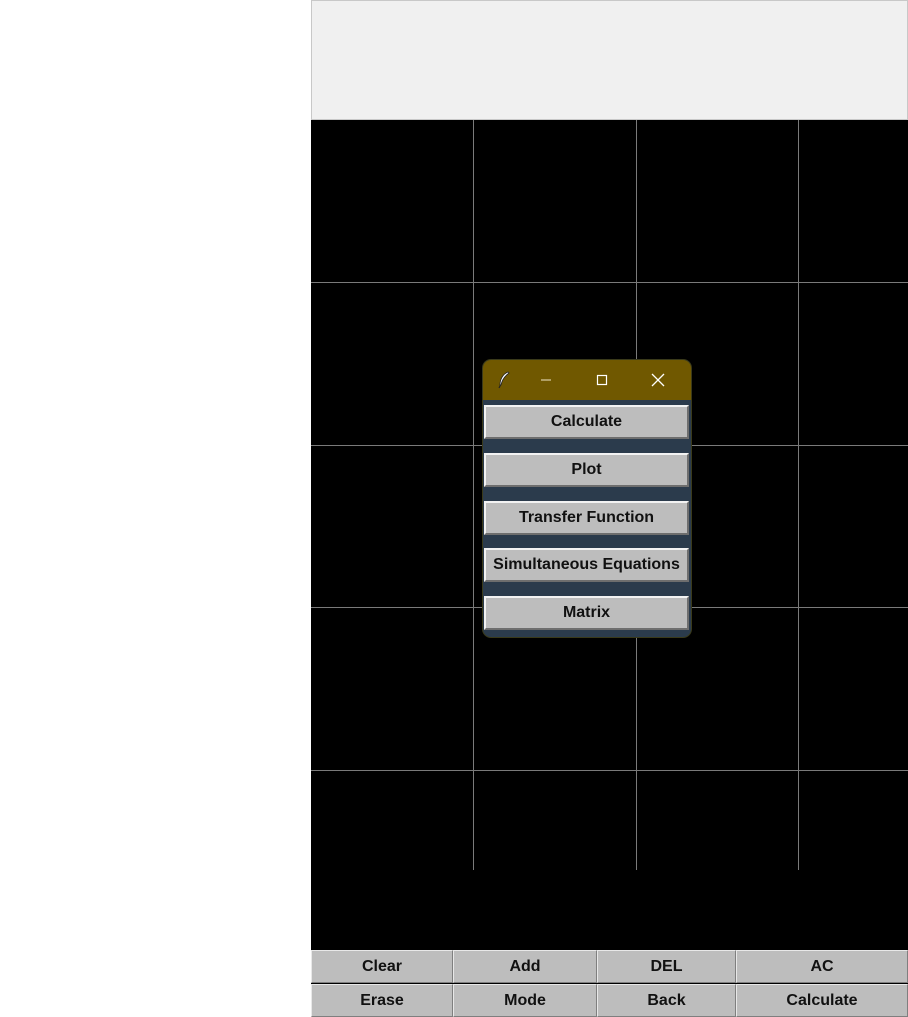  Describe the element at coordinates (822, 1000) in the screenshot. I see `calculate-button: Calculate` at that location.